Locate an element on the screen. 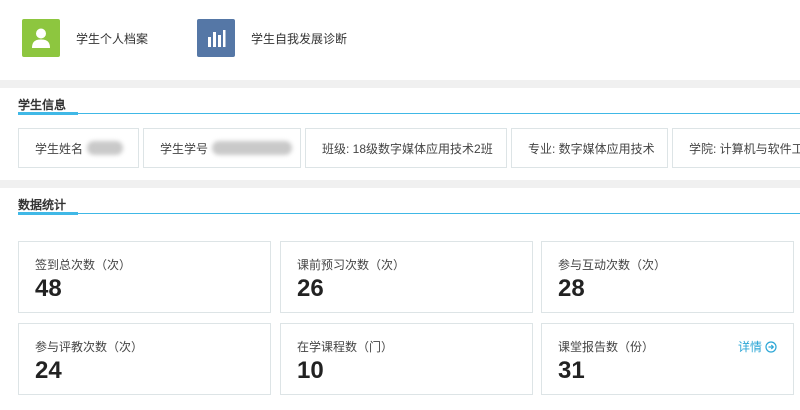  redacted-name is located at coordinates (105, 148).